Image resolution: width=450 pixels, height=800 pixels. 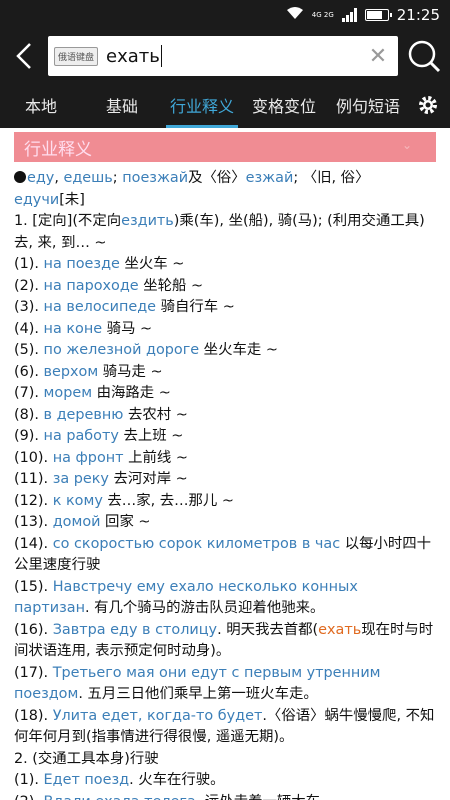 What do you see at coordinates (100, 307) in the screenshot?
I see `russian-phrase-link: на велосипеде` at bounding box center [100, 307].